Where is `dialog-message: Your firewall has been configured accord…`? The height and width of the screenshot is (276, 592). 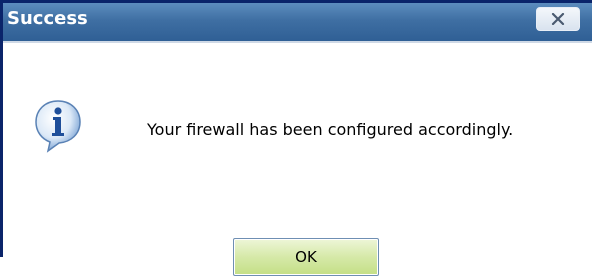 dialog-message: Your firewall has been configured accord… is located at coordinates (330, 129).